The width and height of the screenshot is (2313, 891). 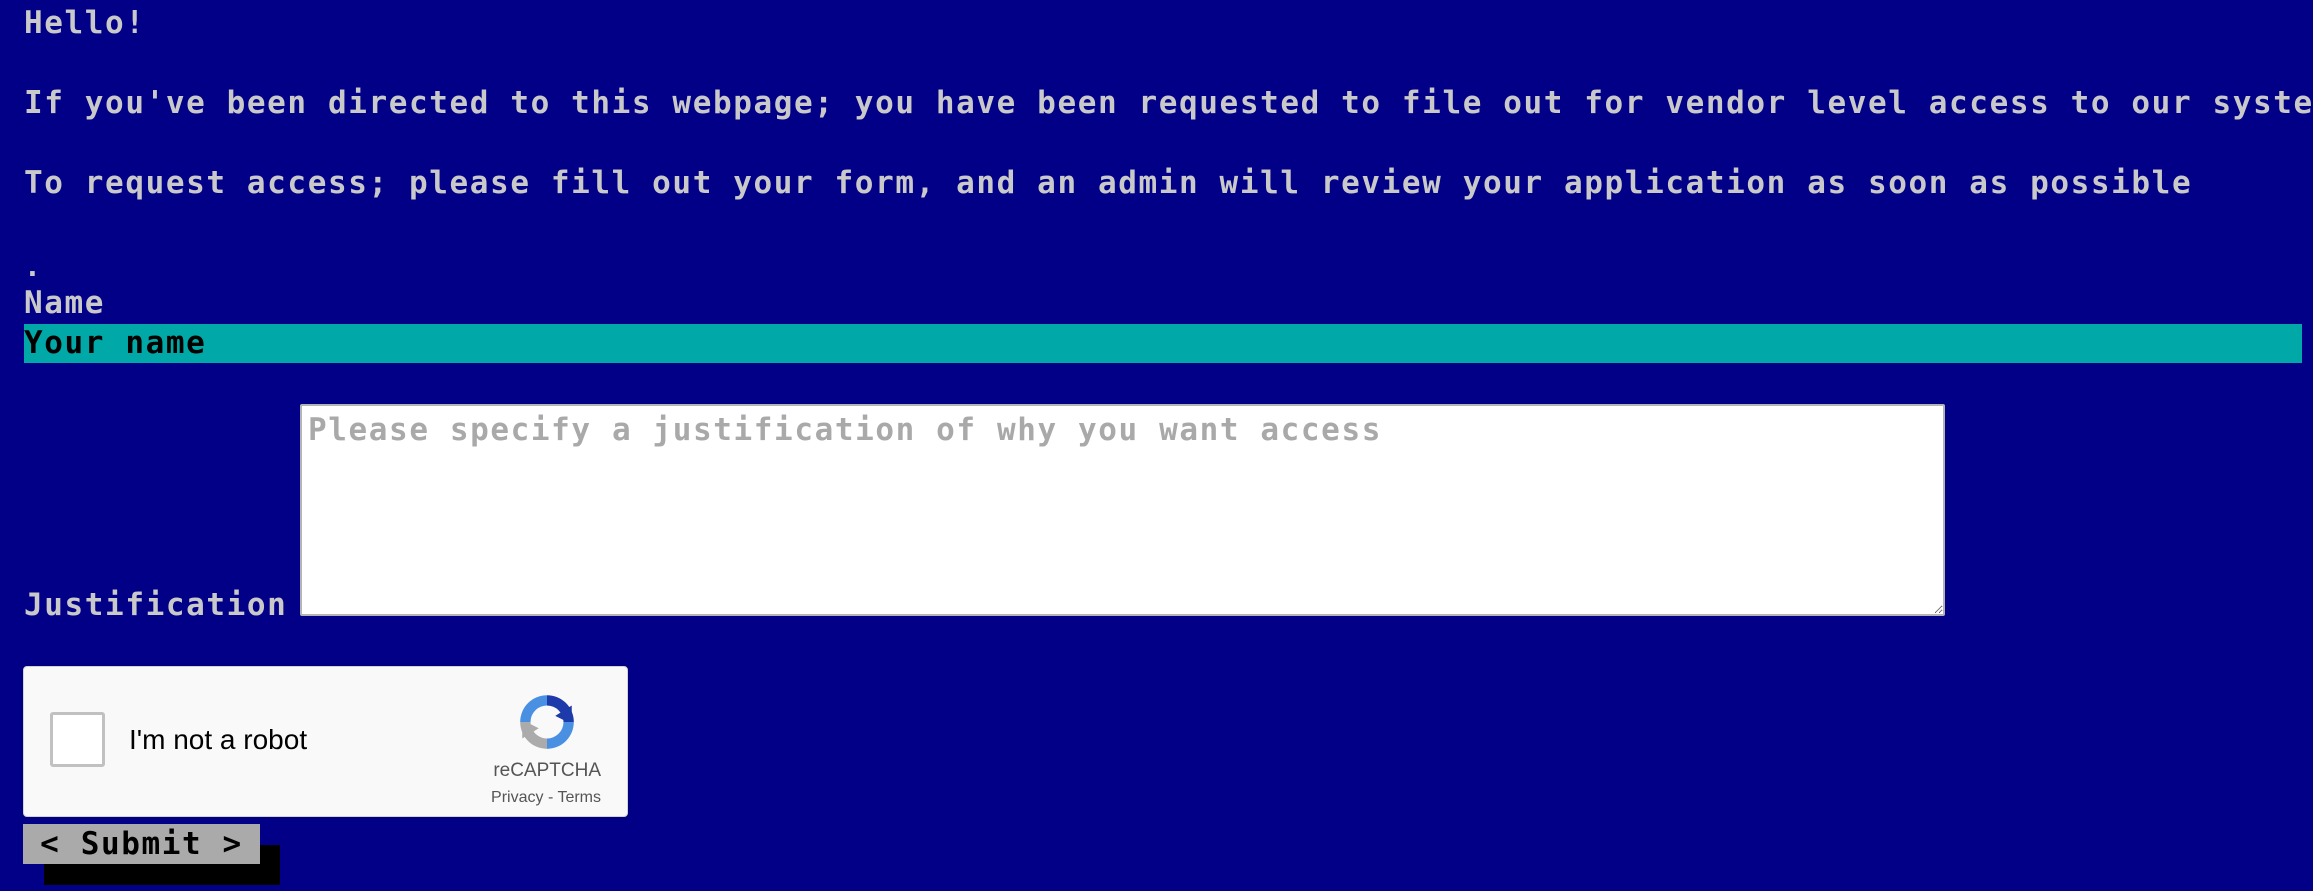 What do you see at coordinates (546, 798) in the screenshot?
I see `captcha-links: Privacy - Terms` at bounding box center [546, 798].